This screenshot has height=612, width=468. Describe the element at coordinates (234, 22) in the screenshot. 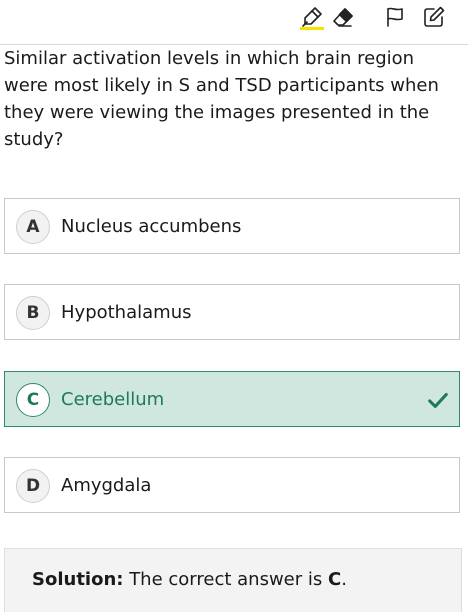

I see `toolbar` at that location.